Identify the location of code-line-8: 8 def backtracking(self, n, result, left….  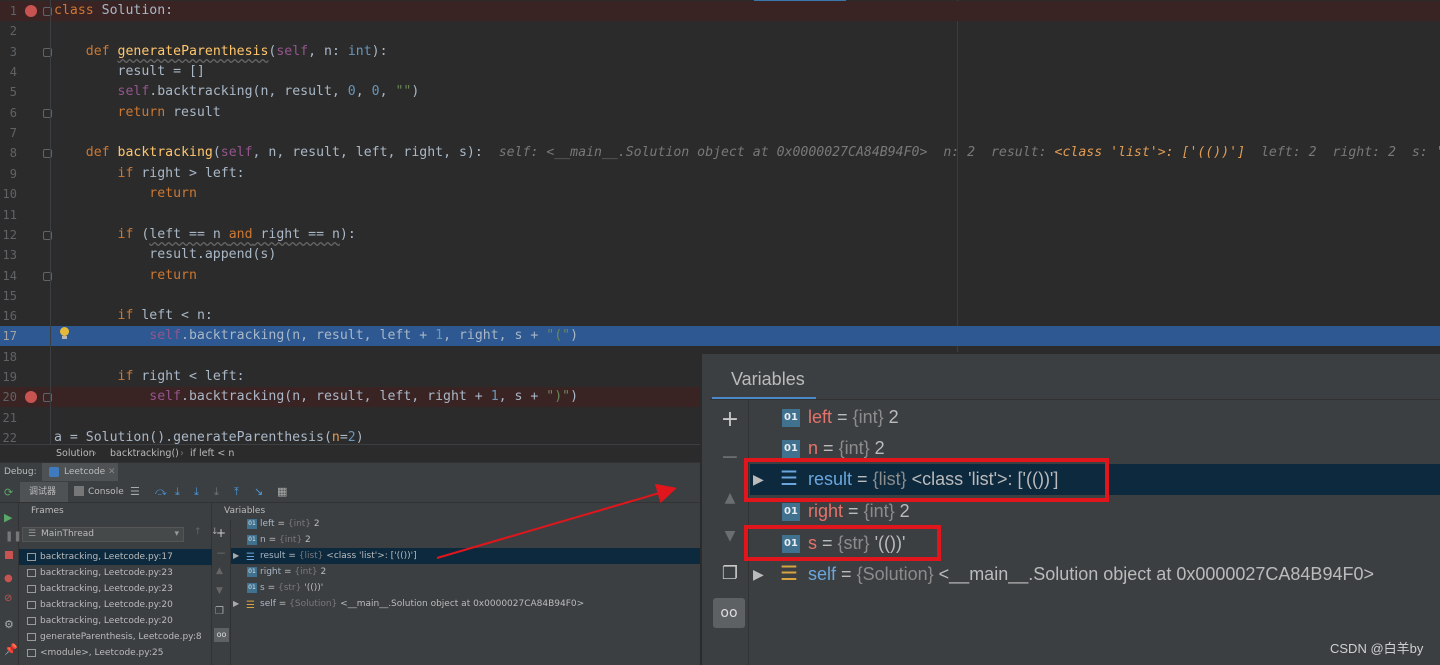
(720, 153).